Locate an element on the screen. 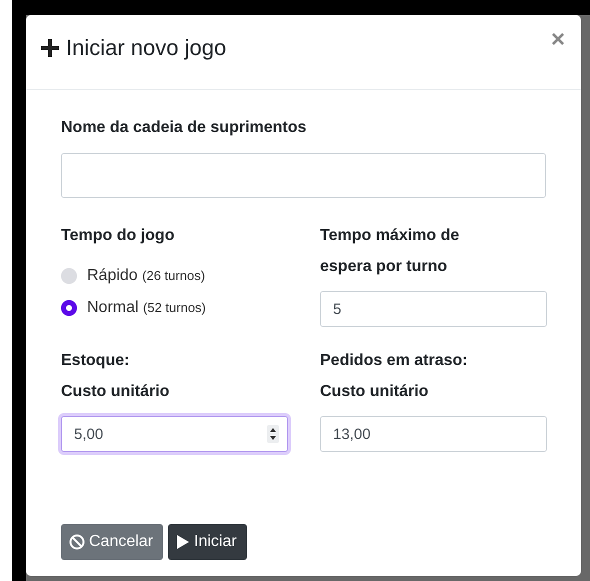 The width and height of the screenshot is (590, 581). input-field is located at coordinates (303, 175).